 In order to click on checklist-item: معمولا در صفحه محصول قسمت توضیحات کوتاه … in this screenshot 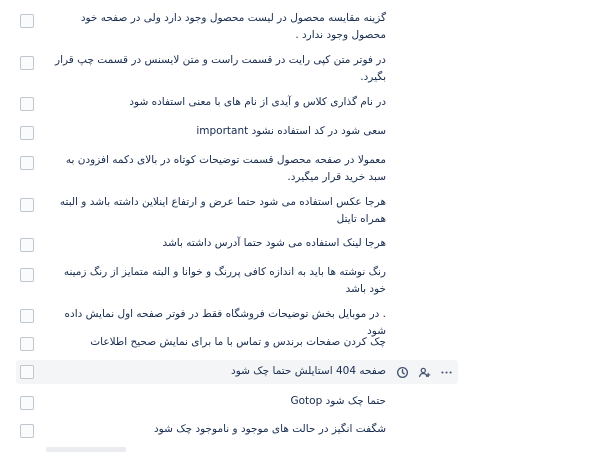, I will do `click(237, 169)`.